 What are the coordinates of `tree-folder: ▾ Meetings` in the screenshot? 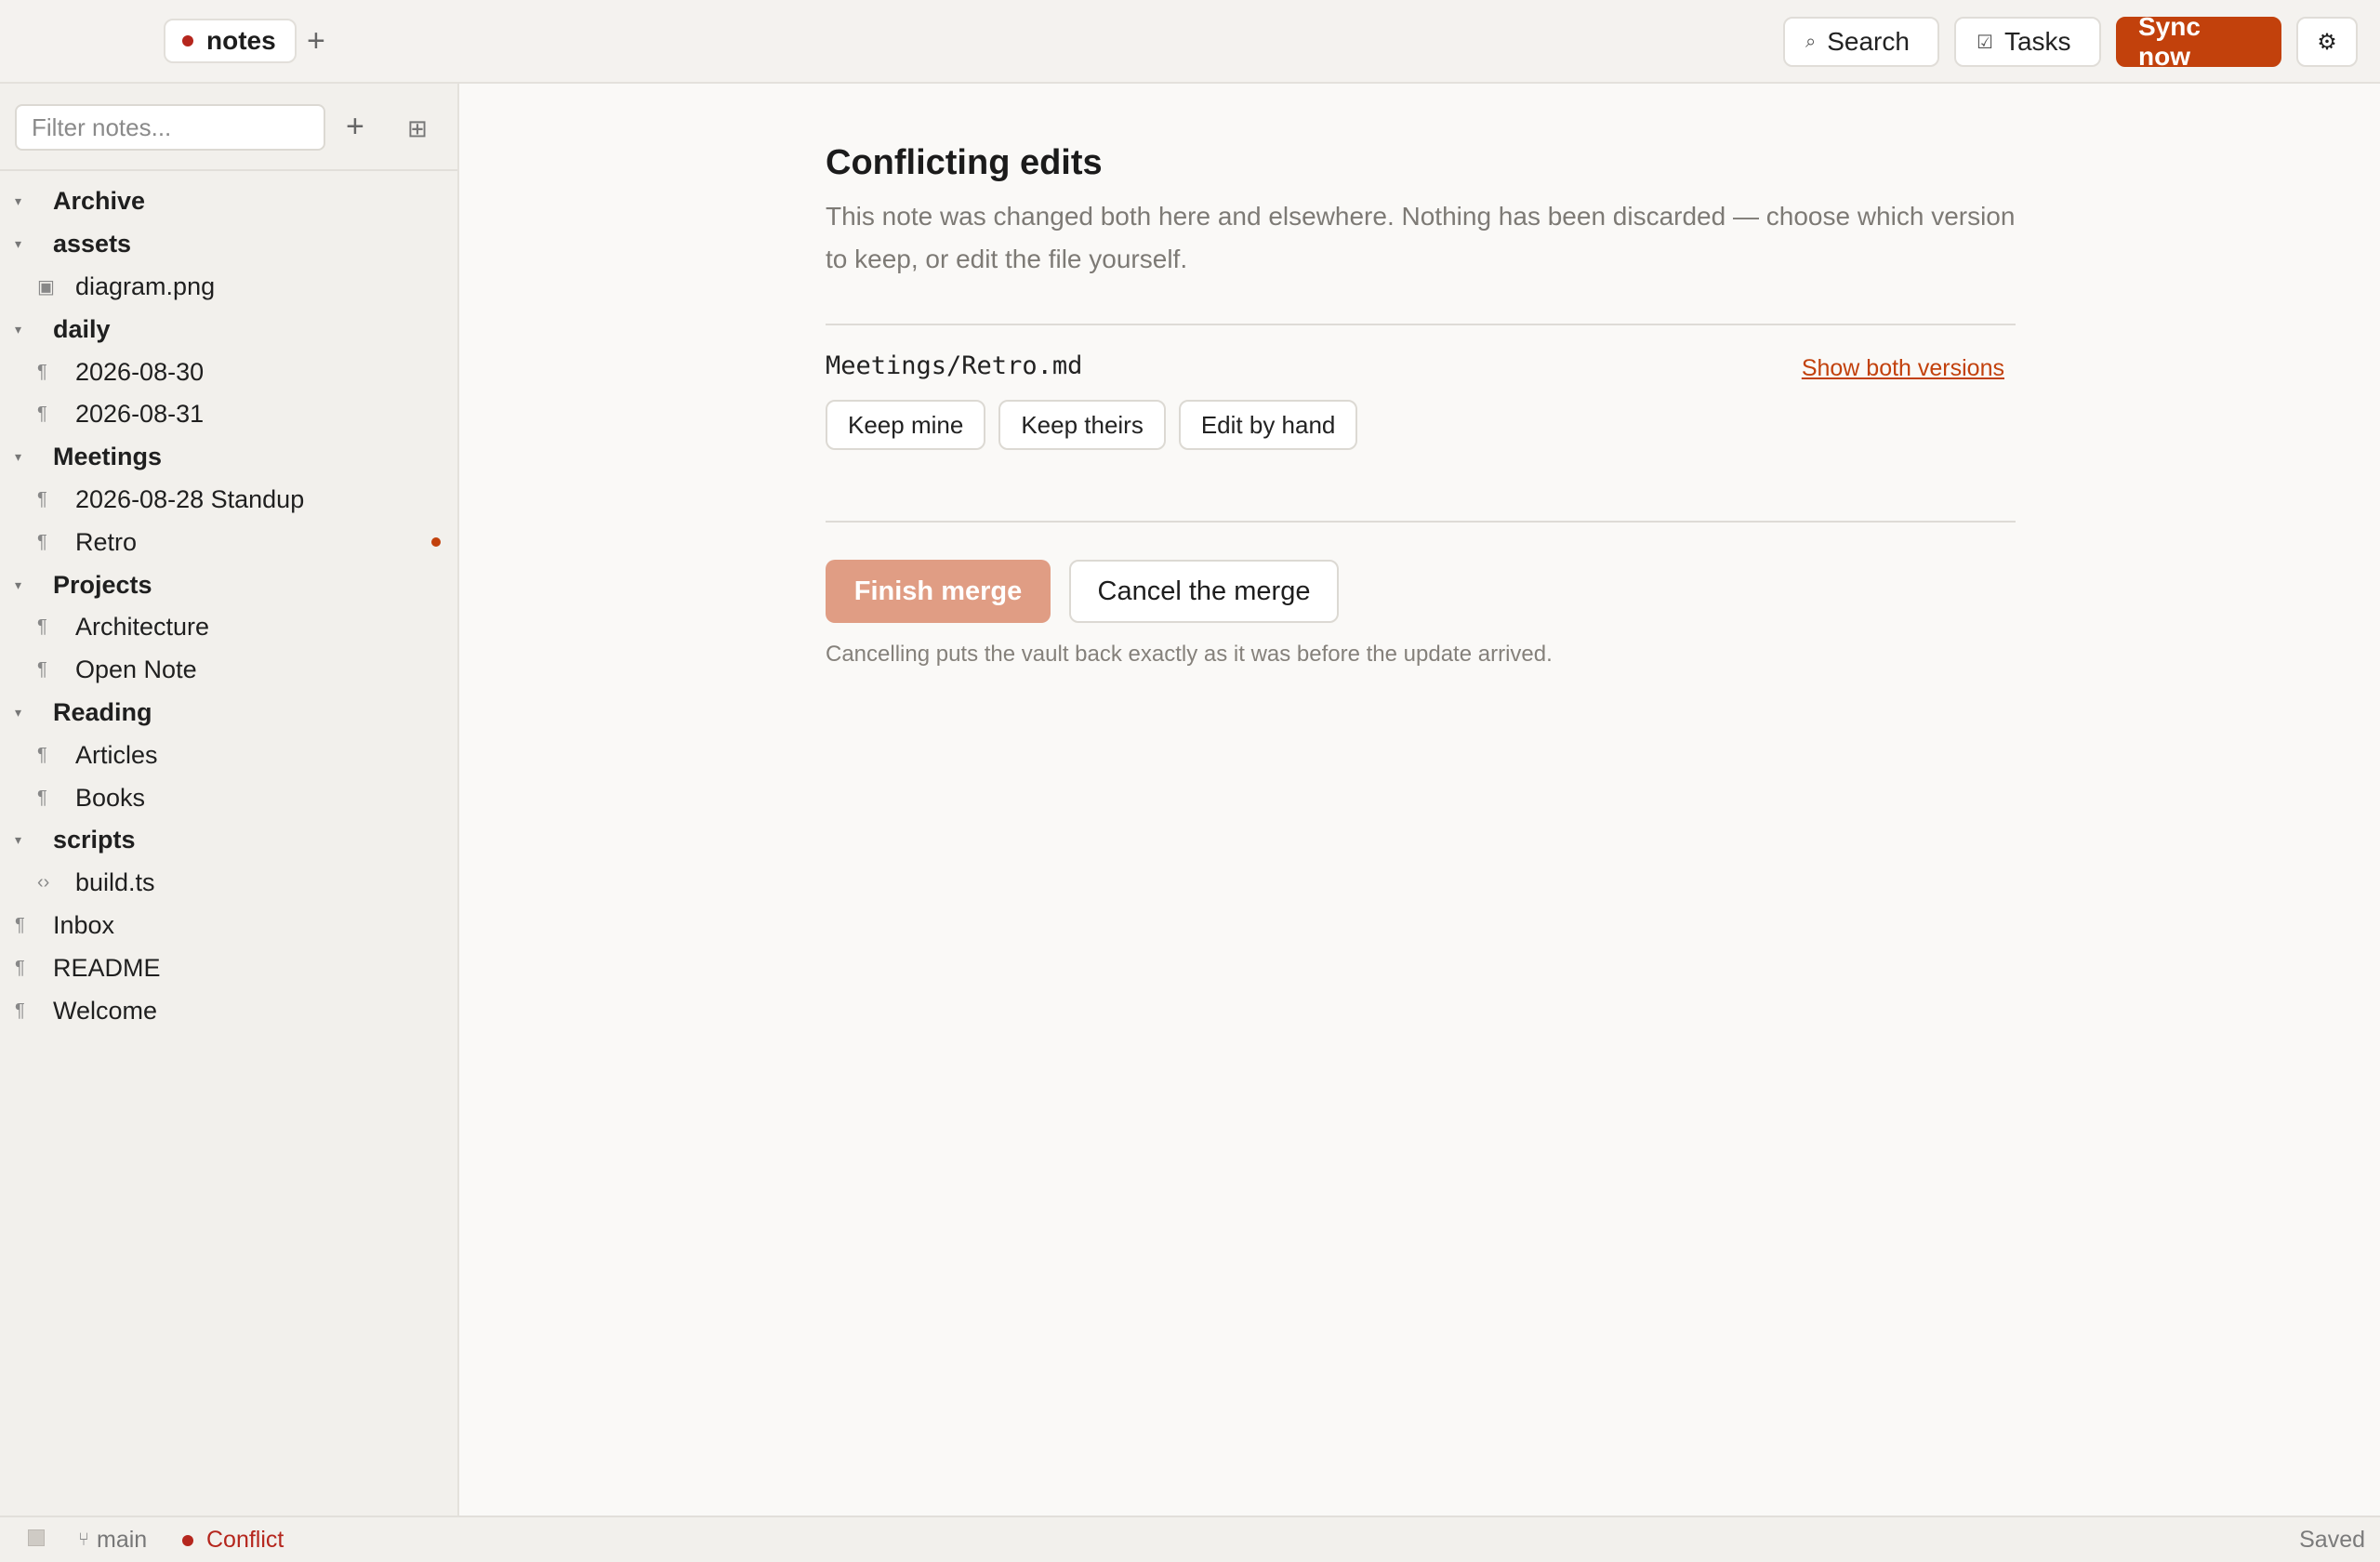 It's located at (228, 457).